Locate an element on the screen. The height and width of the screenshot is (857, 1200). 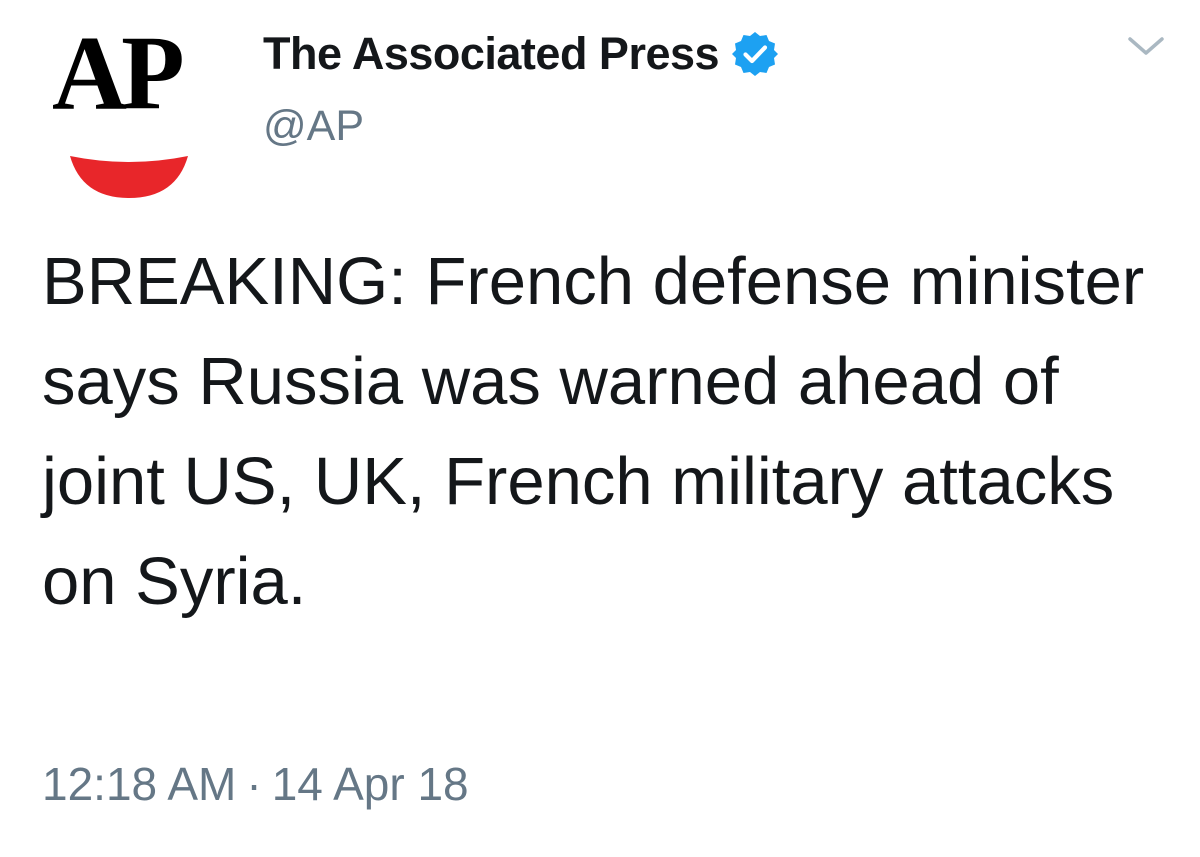
ap-logo-text: AP is located at coordinates (118, 73).